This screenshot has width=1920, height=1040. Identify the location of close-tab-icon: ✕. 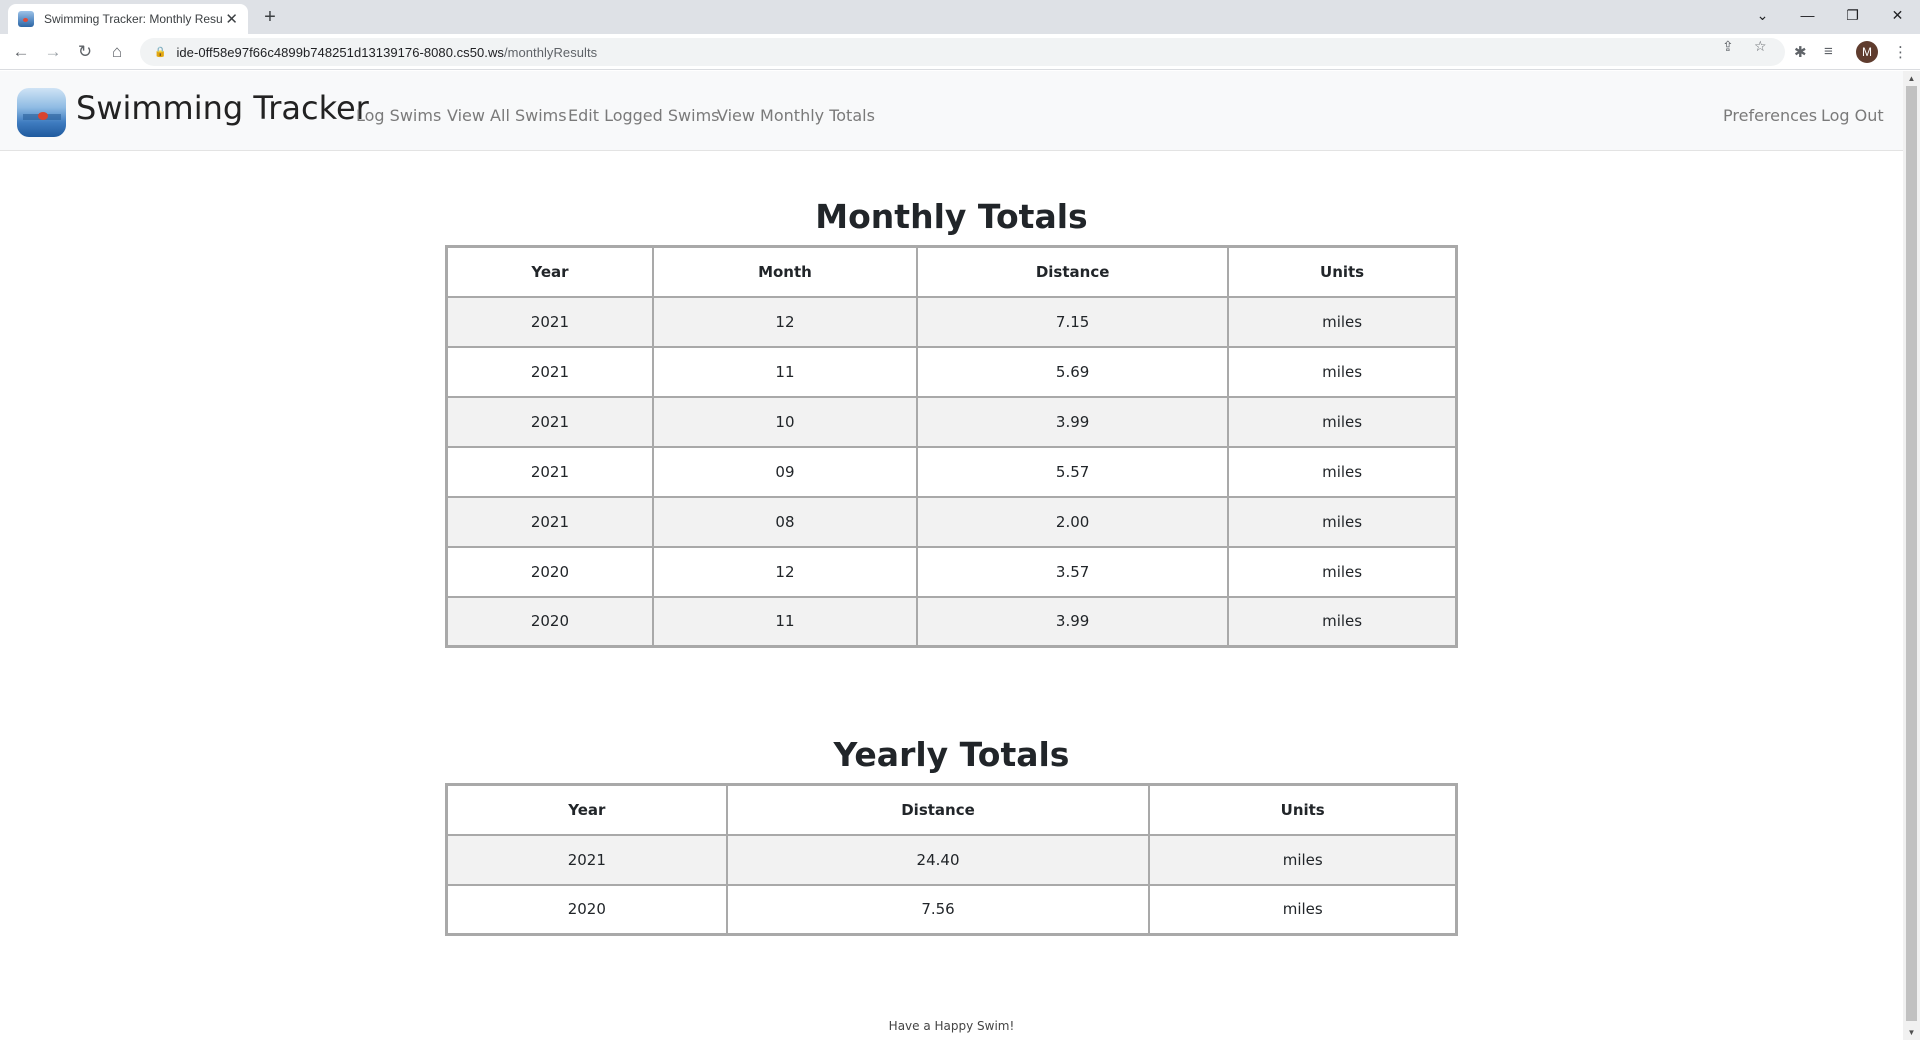
(231, 19).